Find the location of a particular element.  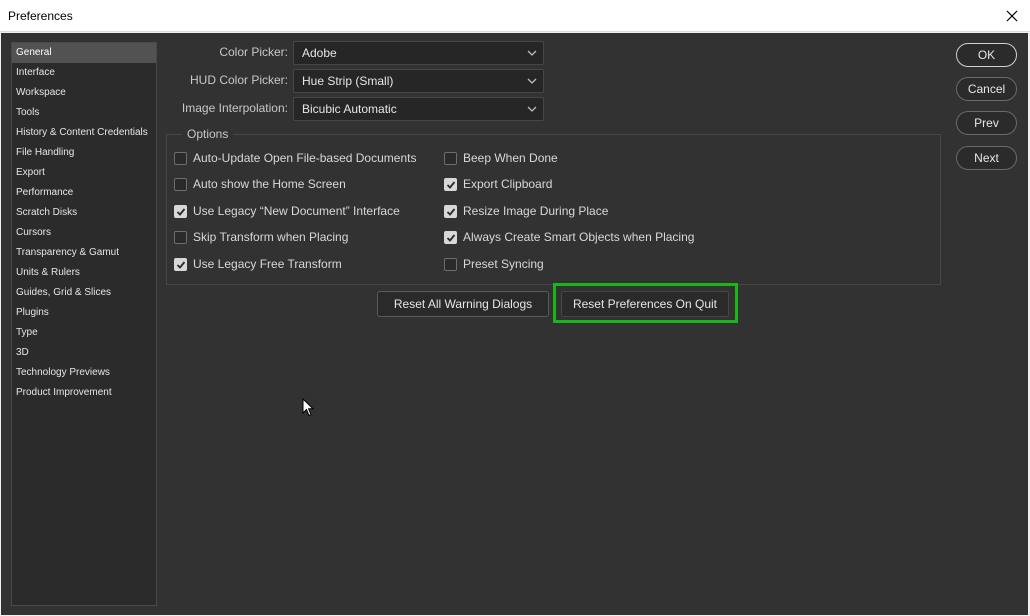

option-skip-transform: Skip Transform when Placing is located at coordinates (261, 237).